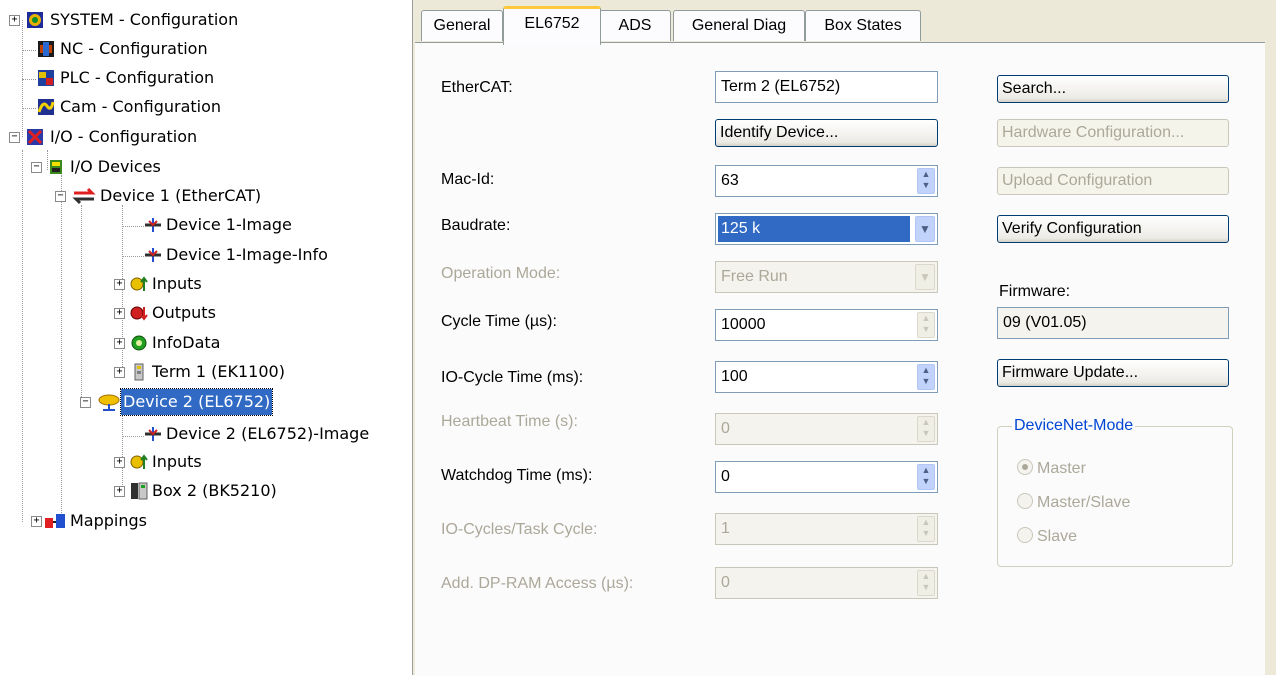 The height and width of the screenshot is (676, 1276). I want to click on io-config-icon, so click(35, 137).